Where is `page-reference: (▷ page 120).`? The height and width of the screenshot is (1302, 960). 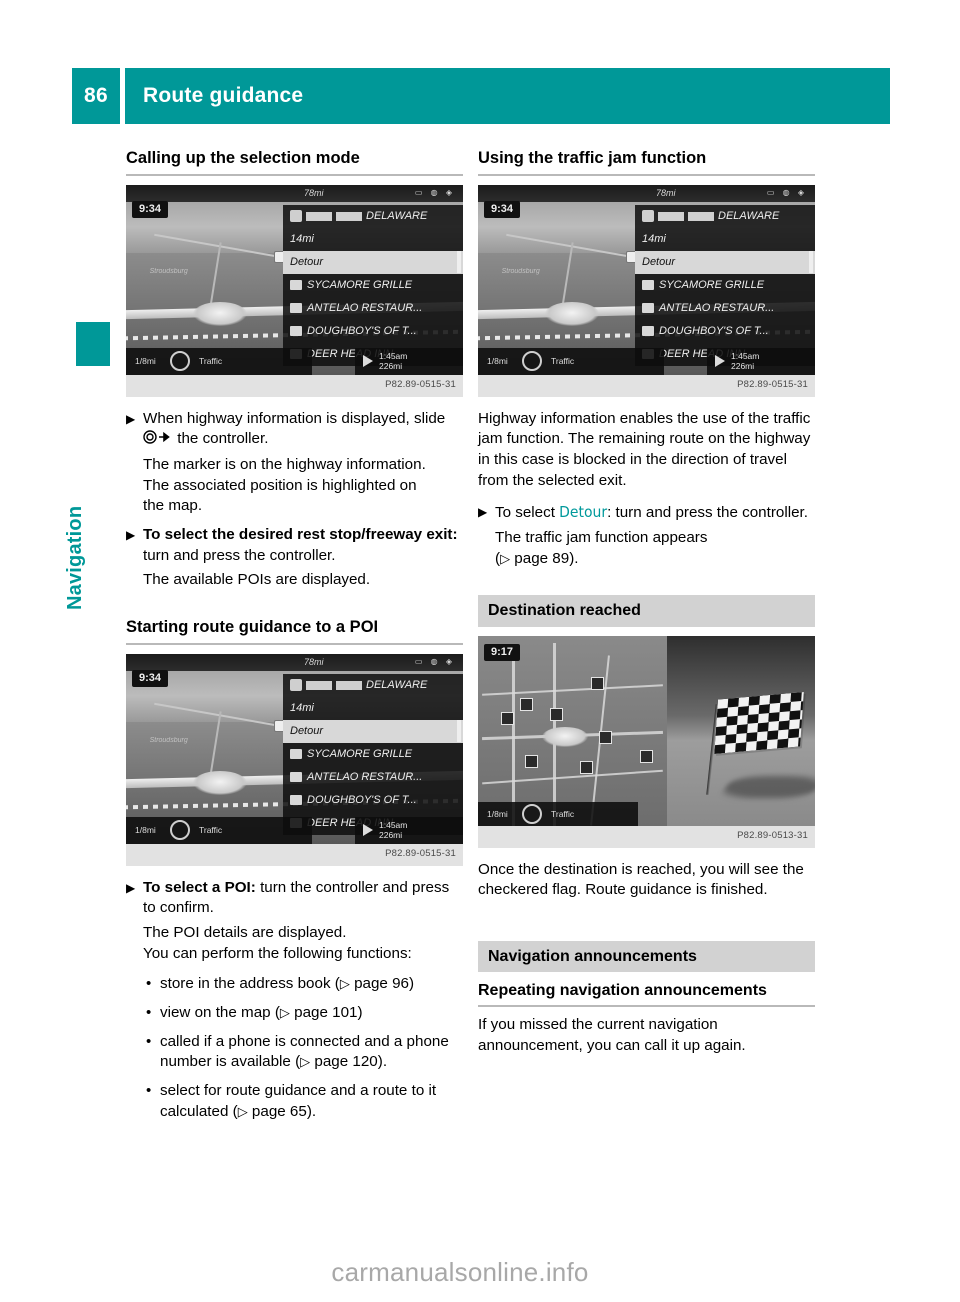 page-reference: (▷ page 120). is located at coordinates (341, 1062).